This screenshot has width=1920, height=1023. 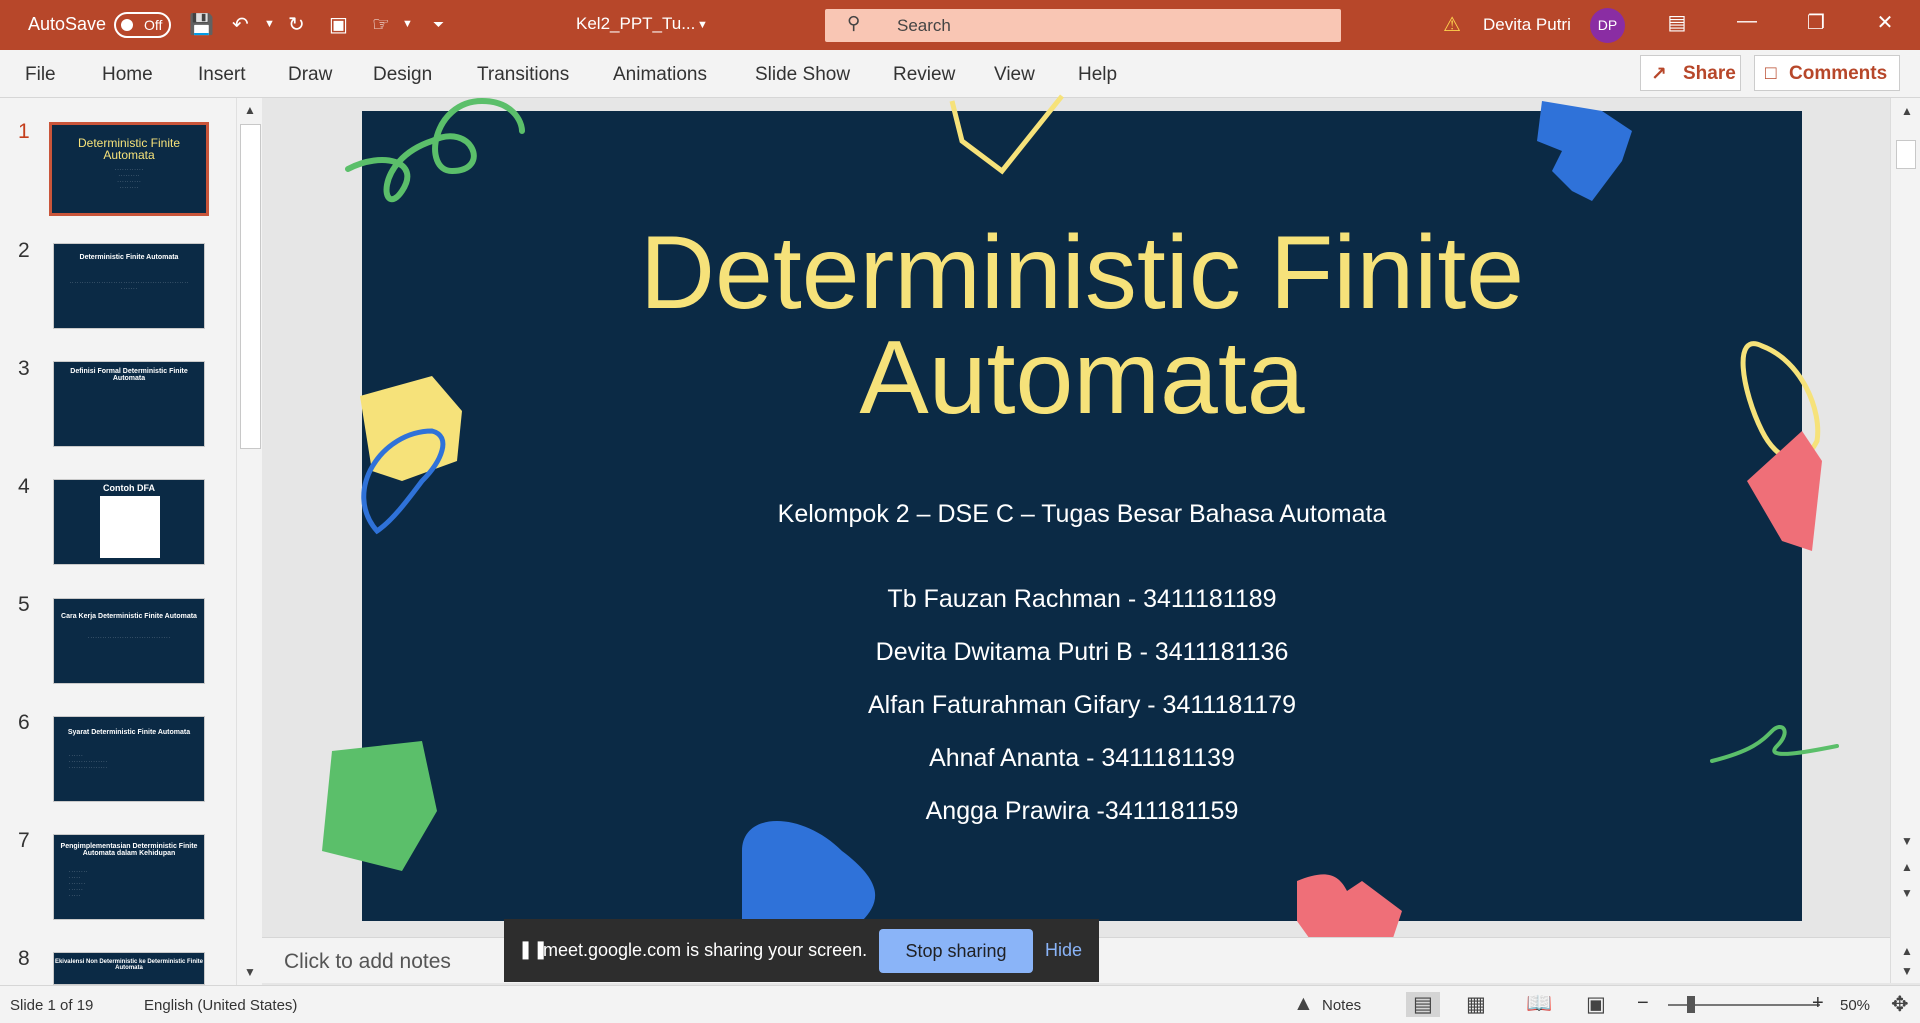 I want to click on notes-placeholder: Click to add notes, so click(x=367, y=961).